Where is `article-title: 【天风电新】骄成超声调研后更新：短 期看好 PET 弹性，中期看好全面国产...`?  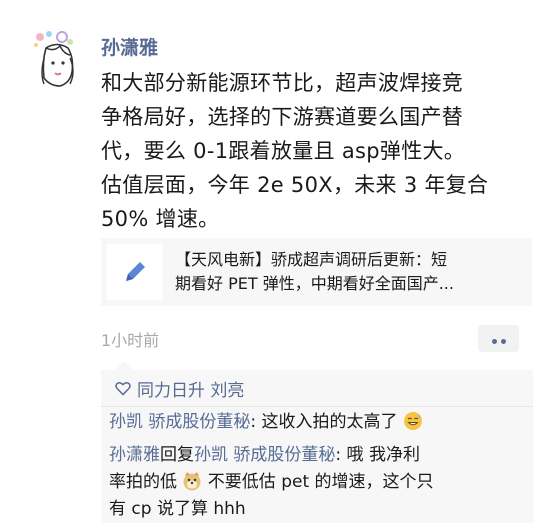
article-title: 【天风电新】骄成超声调研后更新：短 期看好 PET 弹性，中期看好全面国产... is located at coordinates (347, 272).